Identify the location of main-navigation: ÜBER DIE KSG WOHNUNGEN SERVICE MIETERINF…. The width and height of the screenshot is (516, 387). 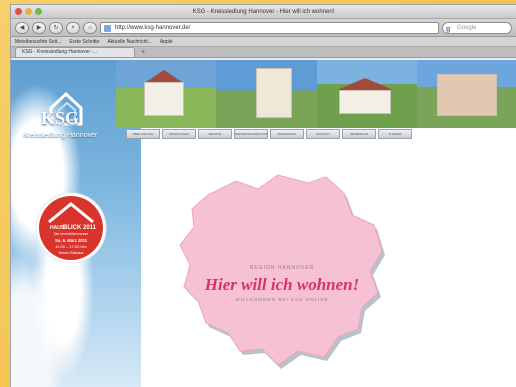
(321, 134).